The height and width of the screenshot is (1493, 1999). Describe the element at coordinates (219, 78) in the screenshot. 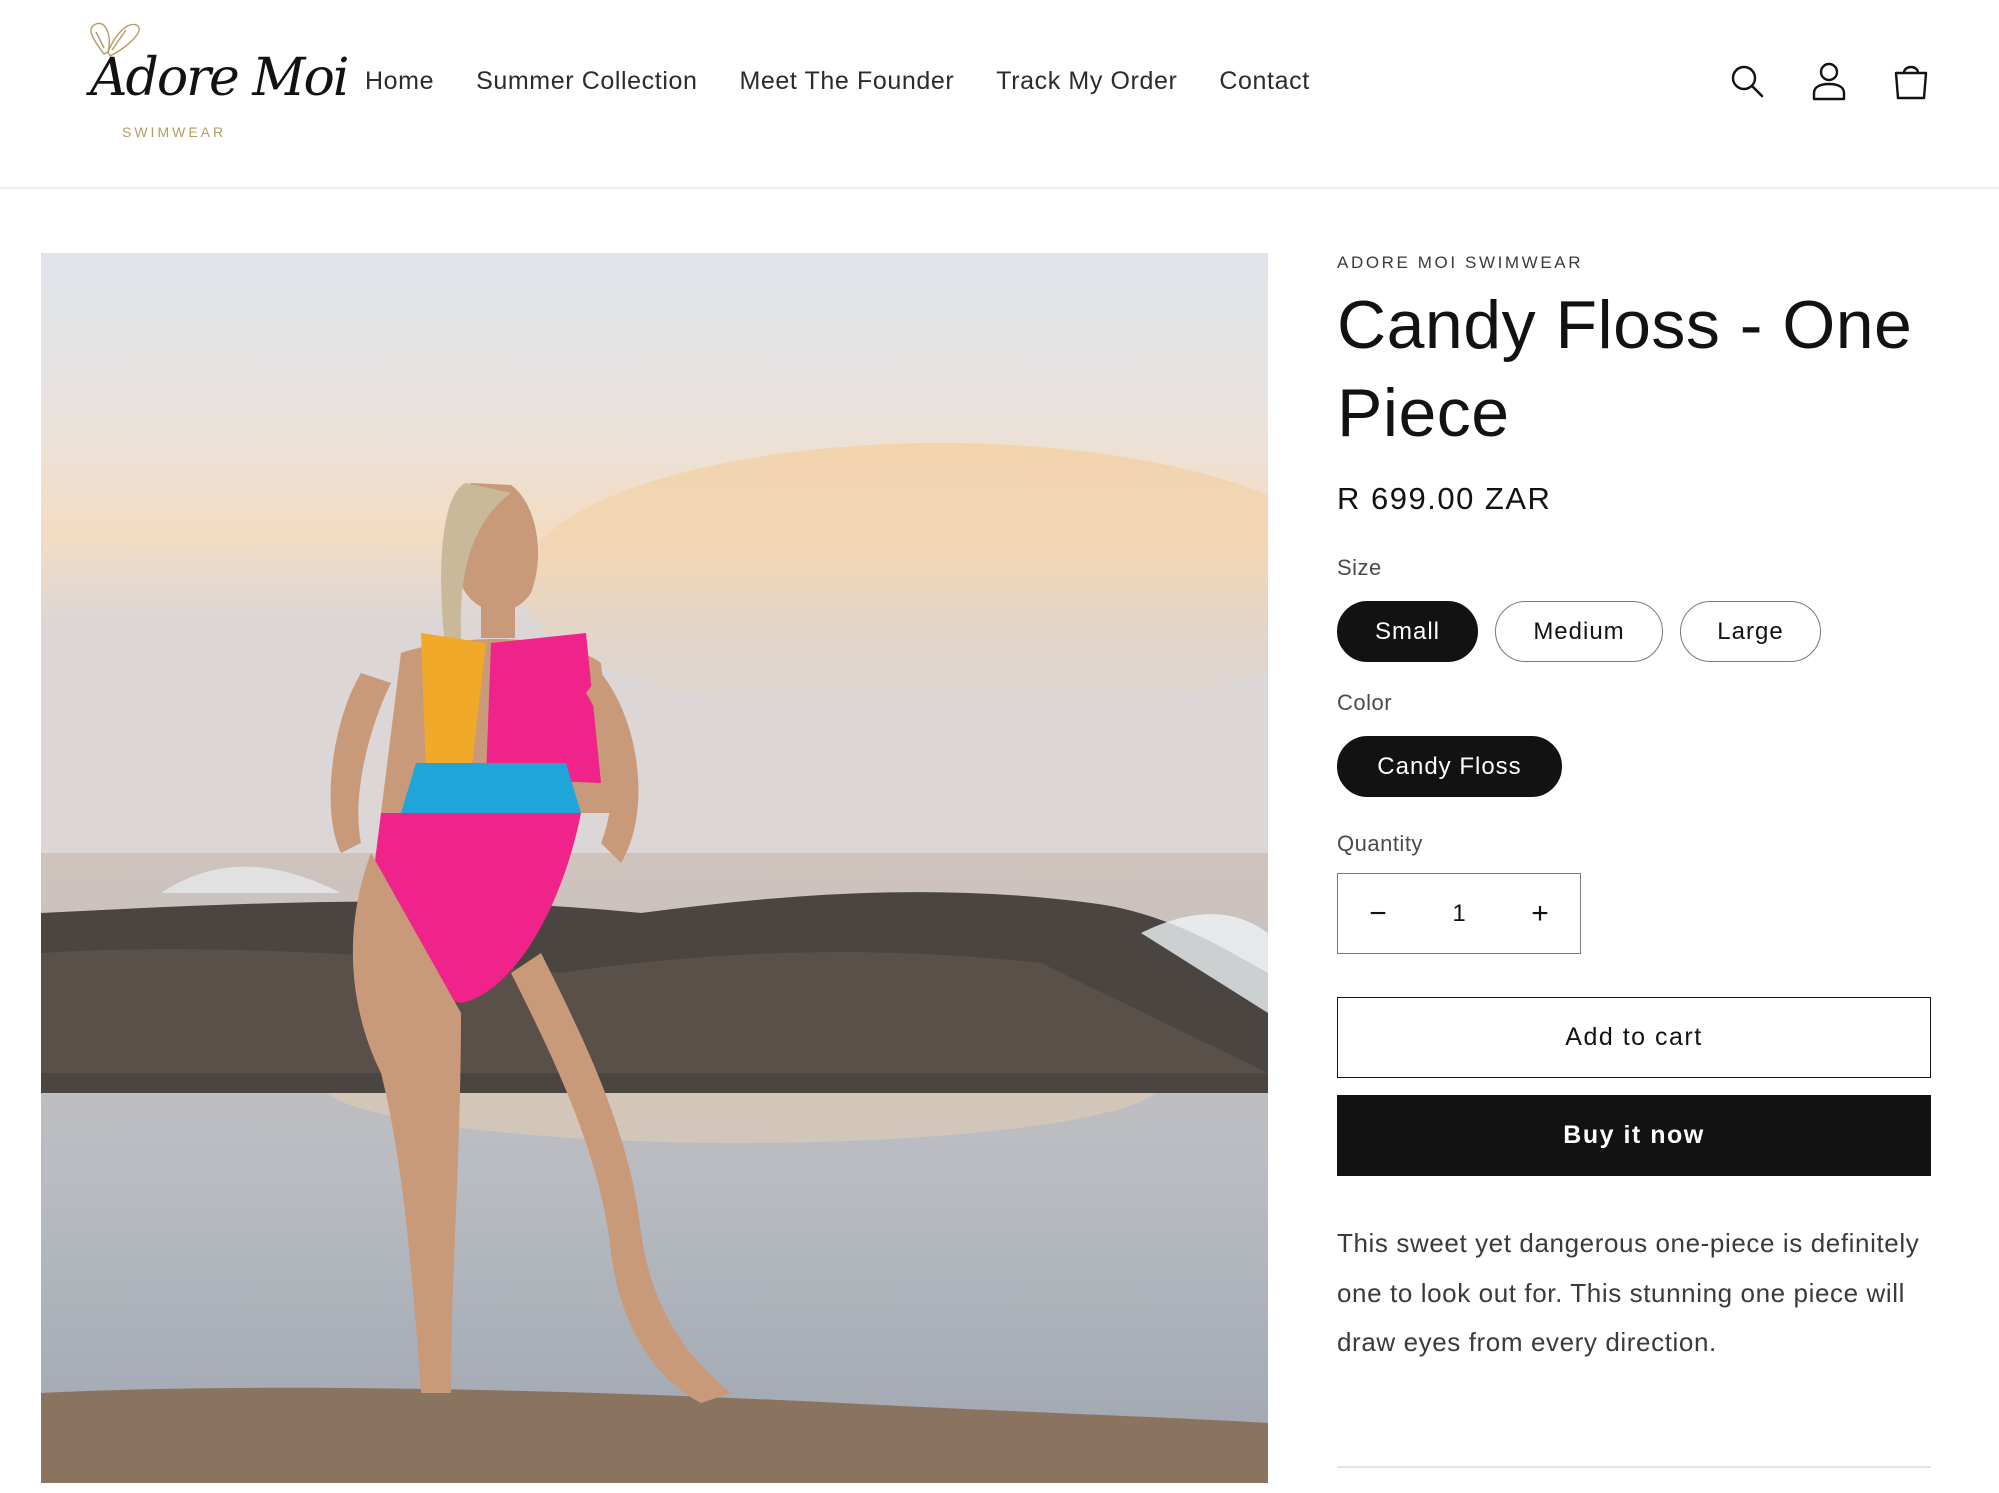

I see `logo-wordmark: Adore Moi` at that location.